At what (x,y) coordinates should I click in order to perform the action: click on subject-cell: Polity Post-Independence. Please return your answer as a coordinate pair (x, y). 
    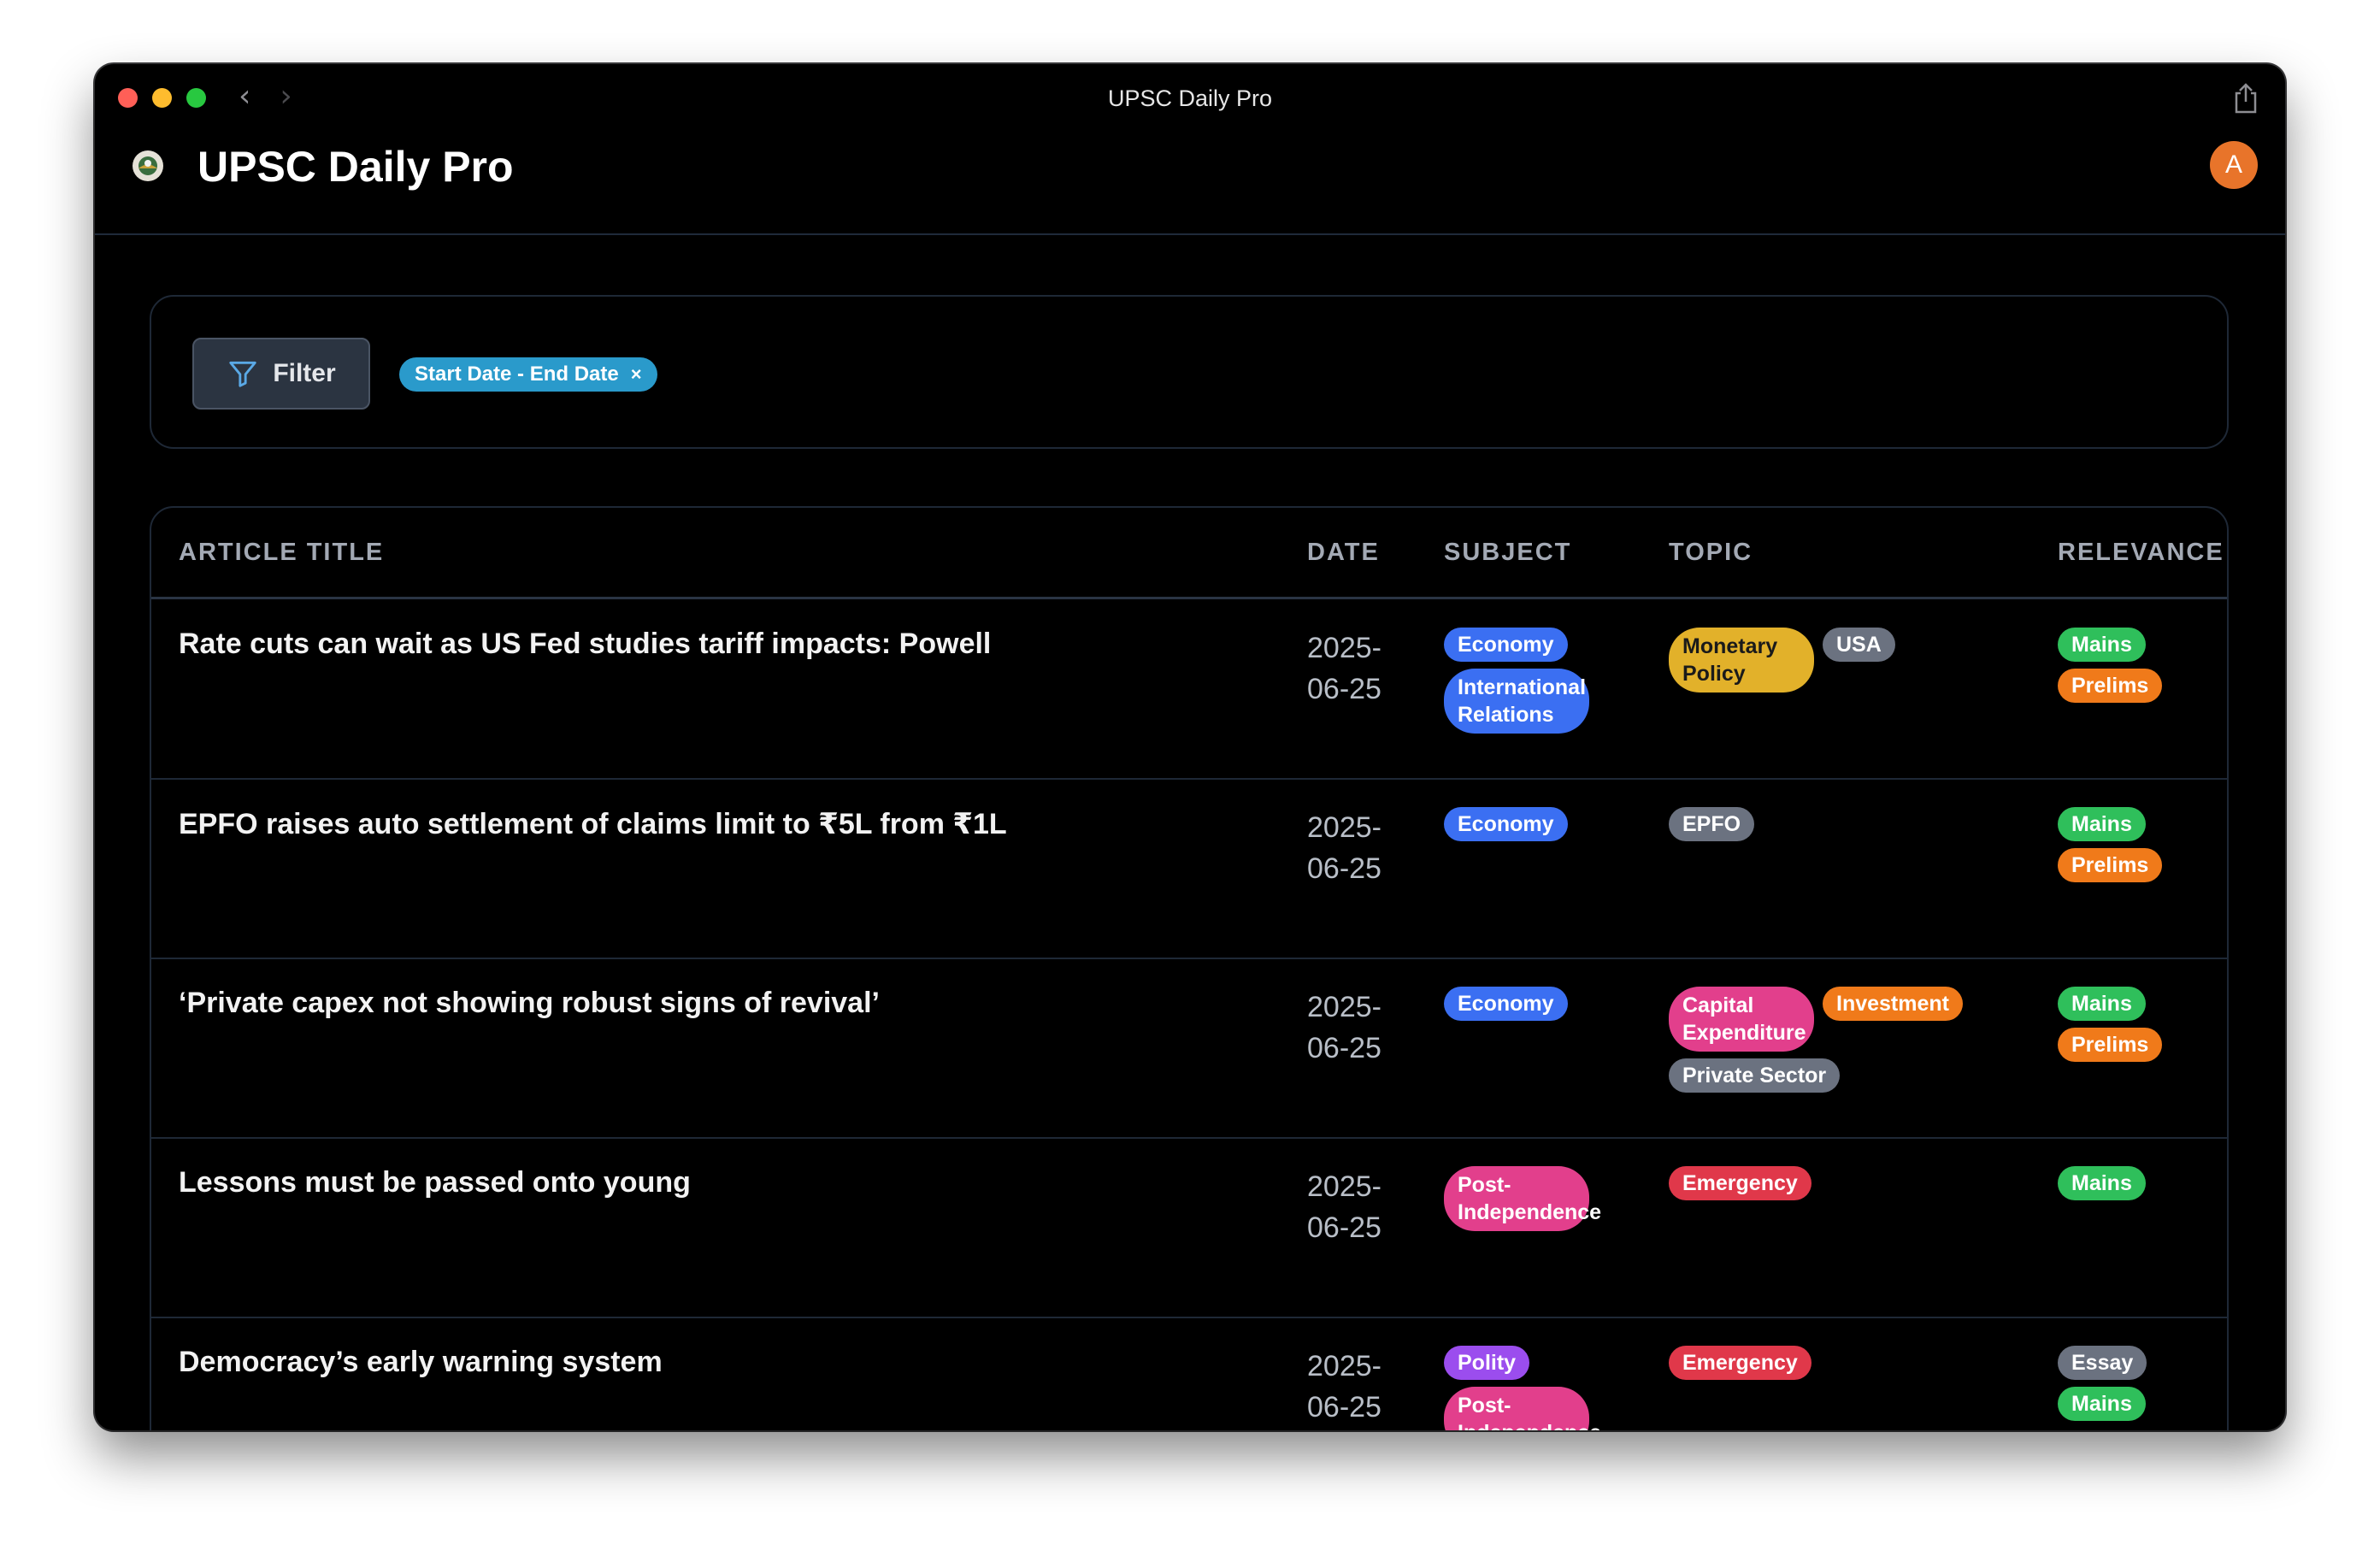
    Looking at the image, I should click on (1534, 1388).